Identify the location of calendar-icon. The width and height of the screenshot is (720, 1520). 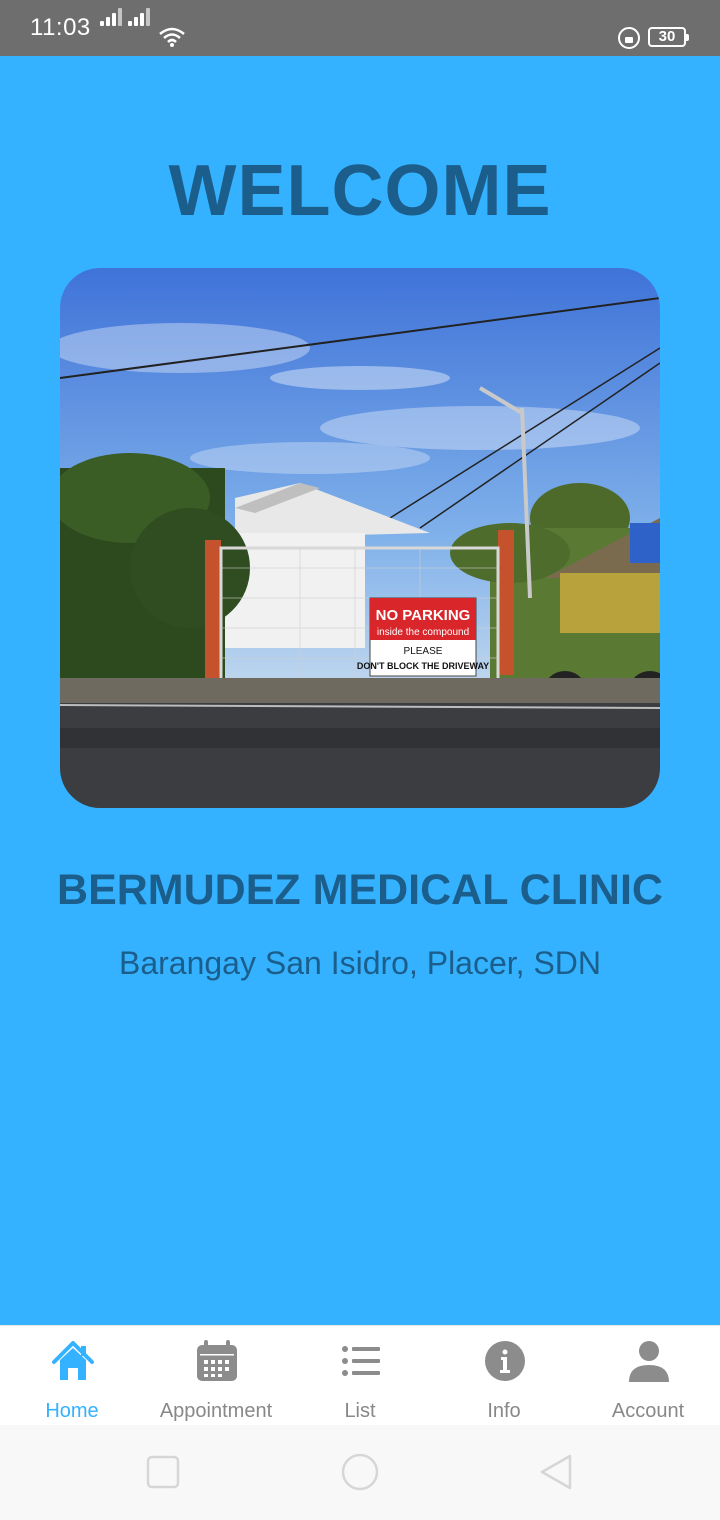
(217, 1360).